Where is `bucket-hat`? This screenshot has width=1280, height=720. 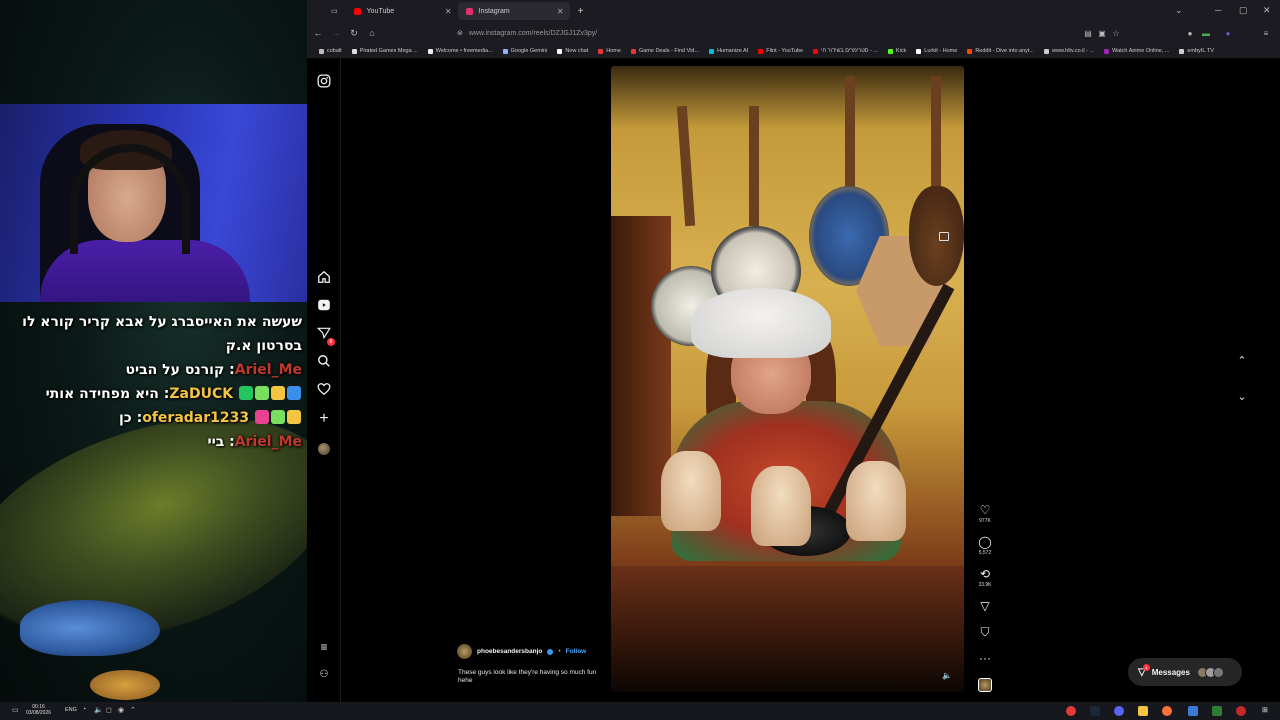
bucket-hat is located at coordinates (761, 323).